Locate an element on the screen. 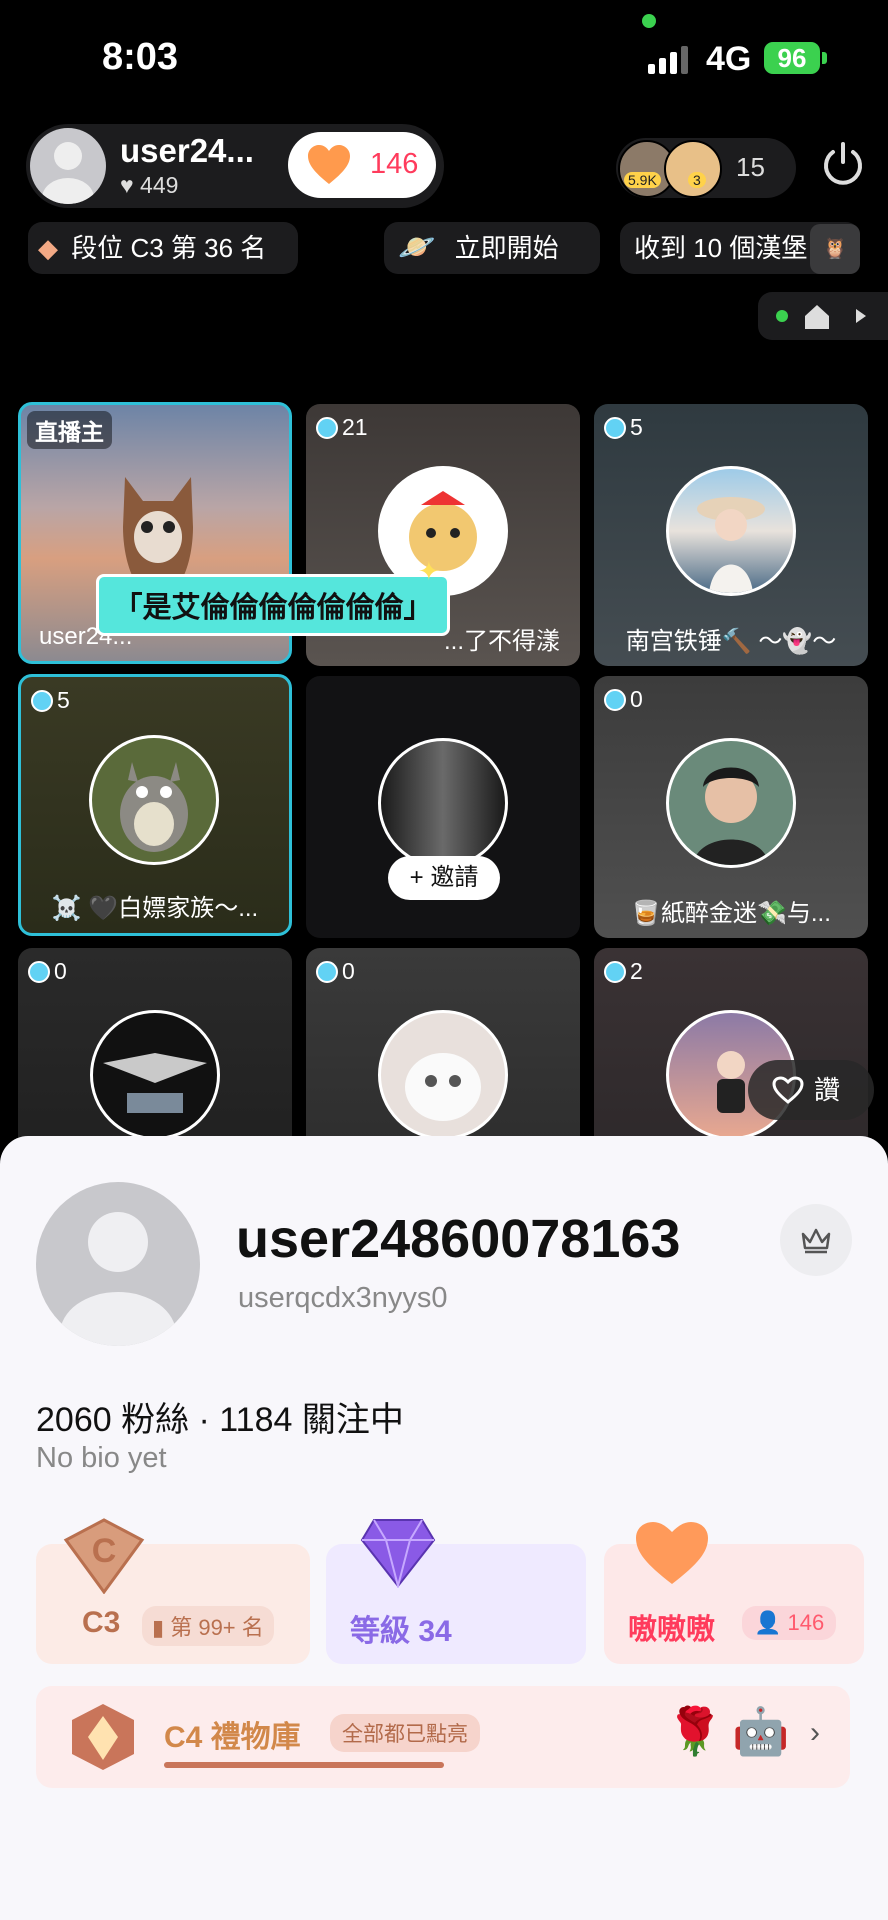 This screenshot has width=888, height=1920. battery-tip is located at coordinates (824, 58).